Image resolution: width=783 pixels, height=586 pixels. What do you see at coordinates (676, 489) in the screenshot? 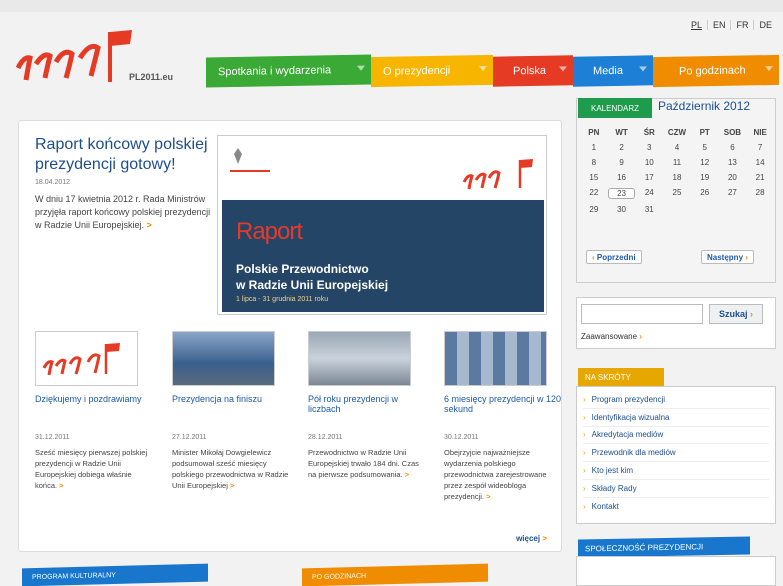
I see `shortcut-item: › Składy Rady` at bounding box center [676, 489].